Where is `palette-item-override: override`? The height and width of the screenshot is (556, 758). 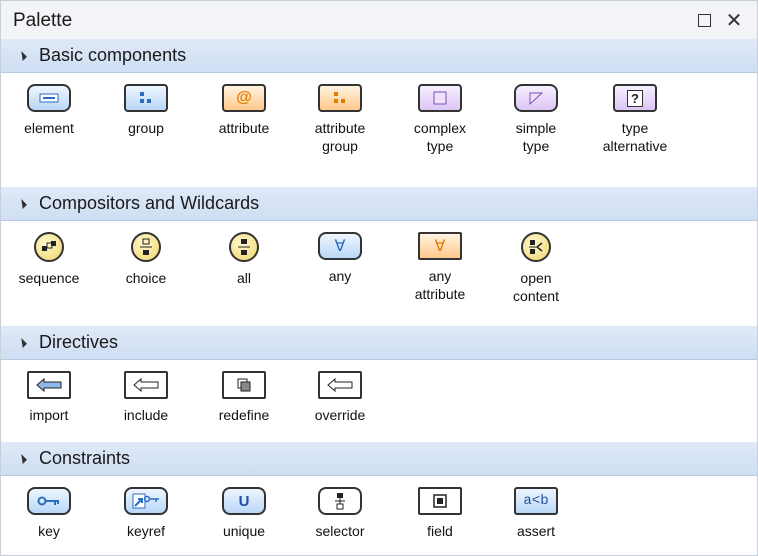 palette-item-override: override is located at coordinates (340, 397).